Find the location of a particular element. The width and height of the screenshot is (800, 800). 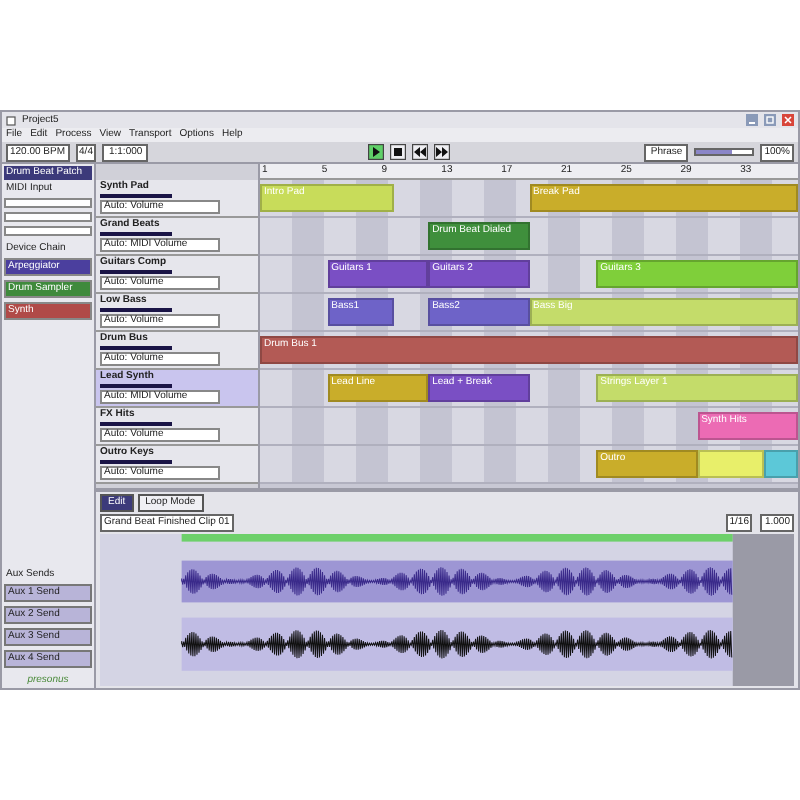

minimize-icon is located at coordinates (752, 120).